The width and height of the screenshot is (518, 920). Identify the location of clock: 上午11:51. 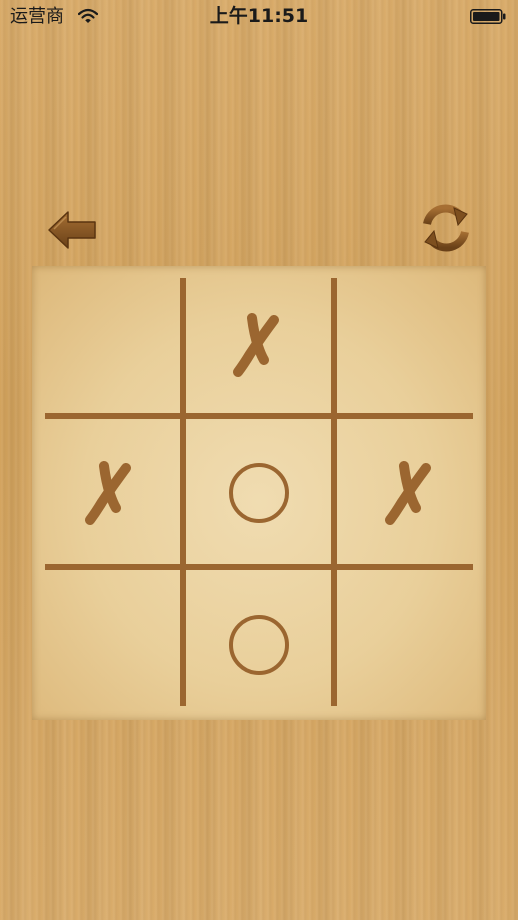
(259, 16).